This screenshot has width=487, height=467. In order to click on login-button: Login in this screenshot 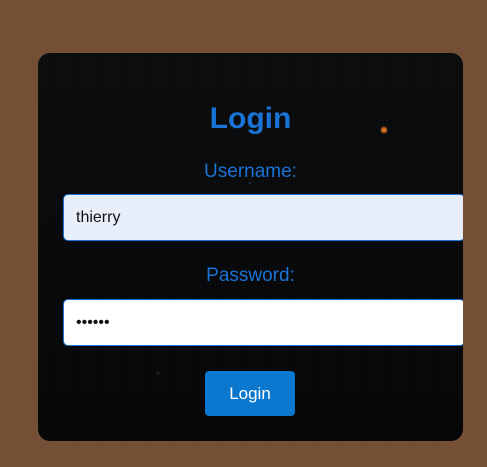, I will do `click(250, 393)`.